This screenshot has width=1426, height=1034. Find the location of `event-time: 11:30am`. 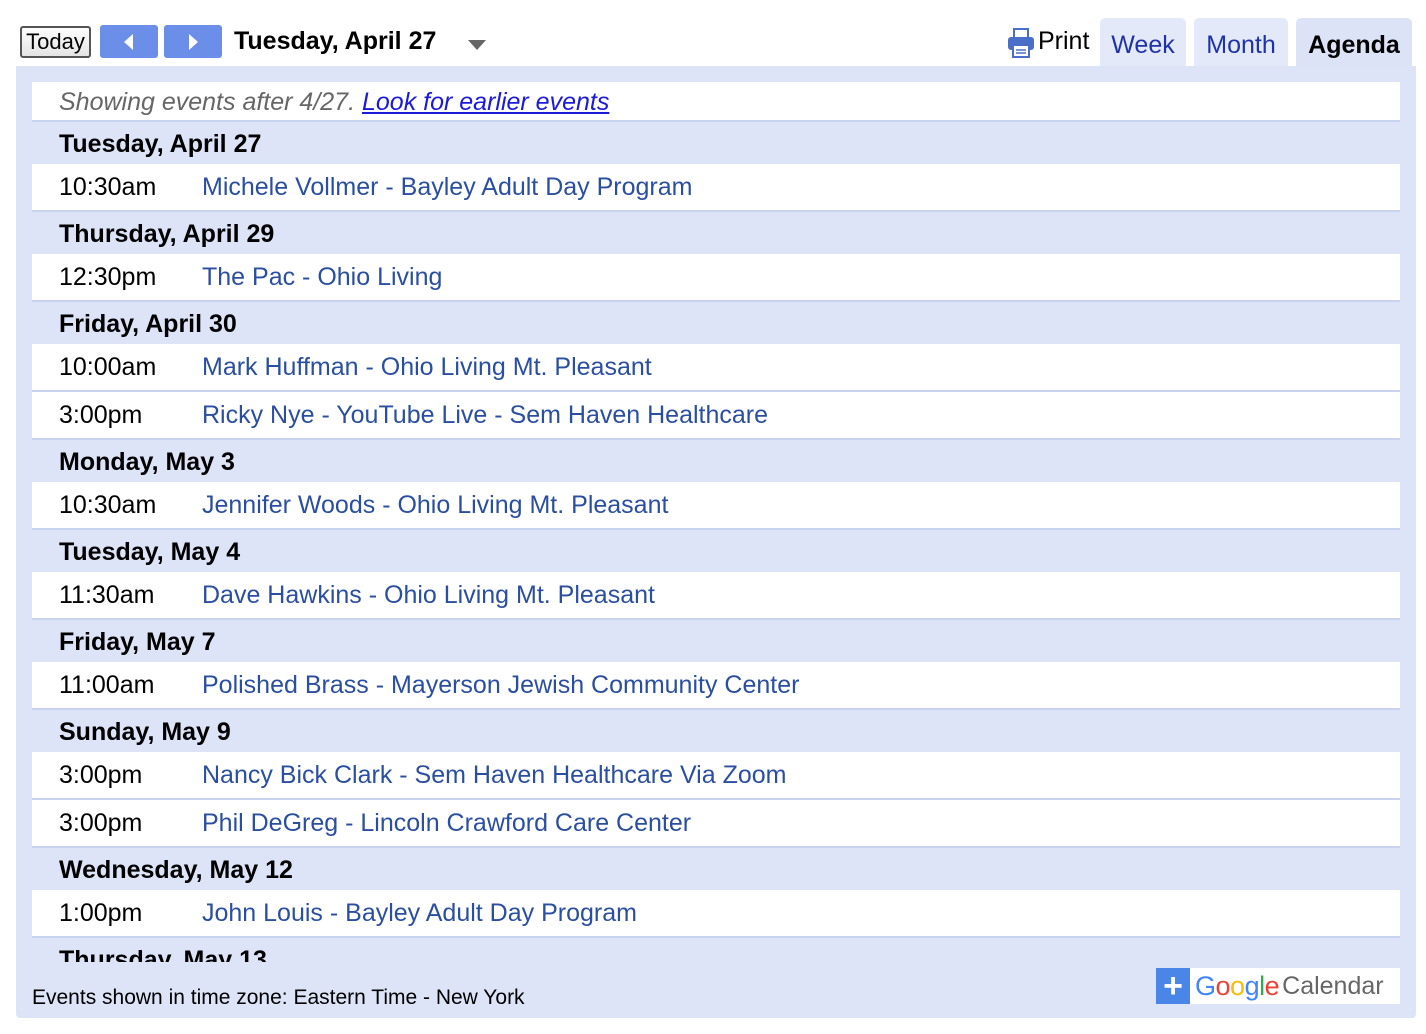

event-time: 11:30am is located at coordinates (107, 594).